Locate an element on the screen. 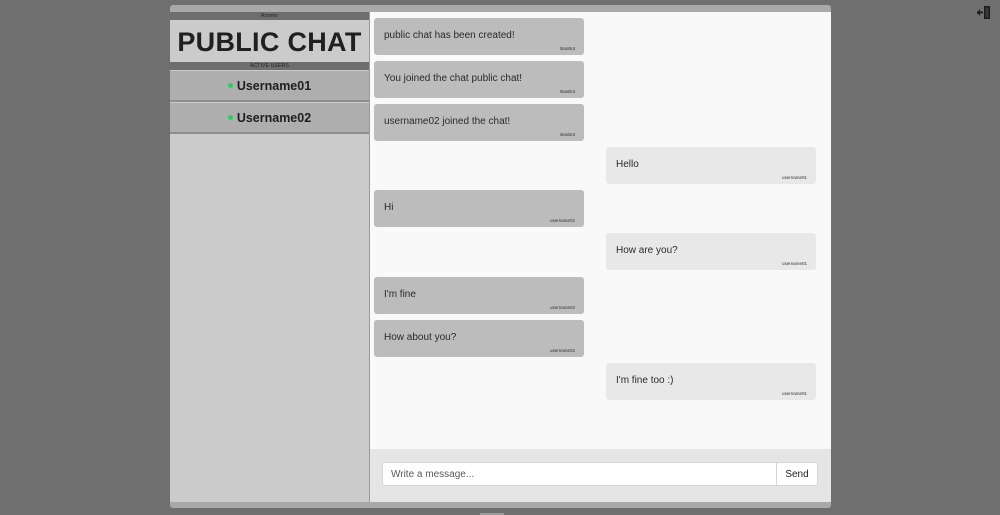 This screenshot has width=1000, height=515. message-text: How are you? is located at coordinates (647, 250).